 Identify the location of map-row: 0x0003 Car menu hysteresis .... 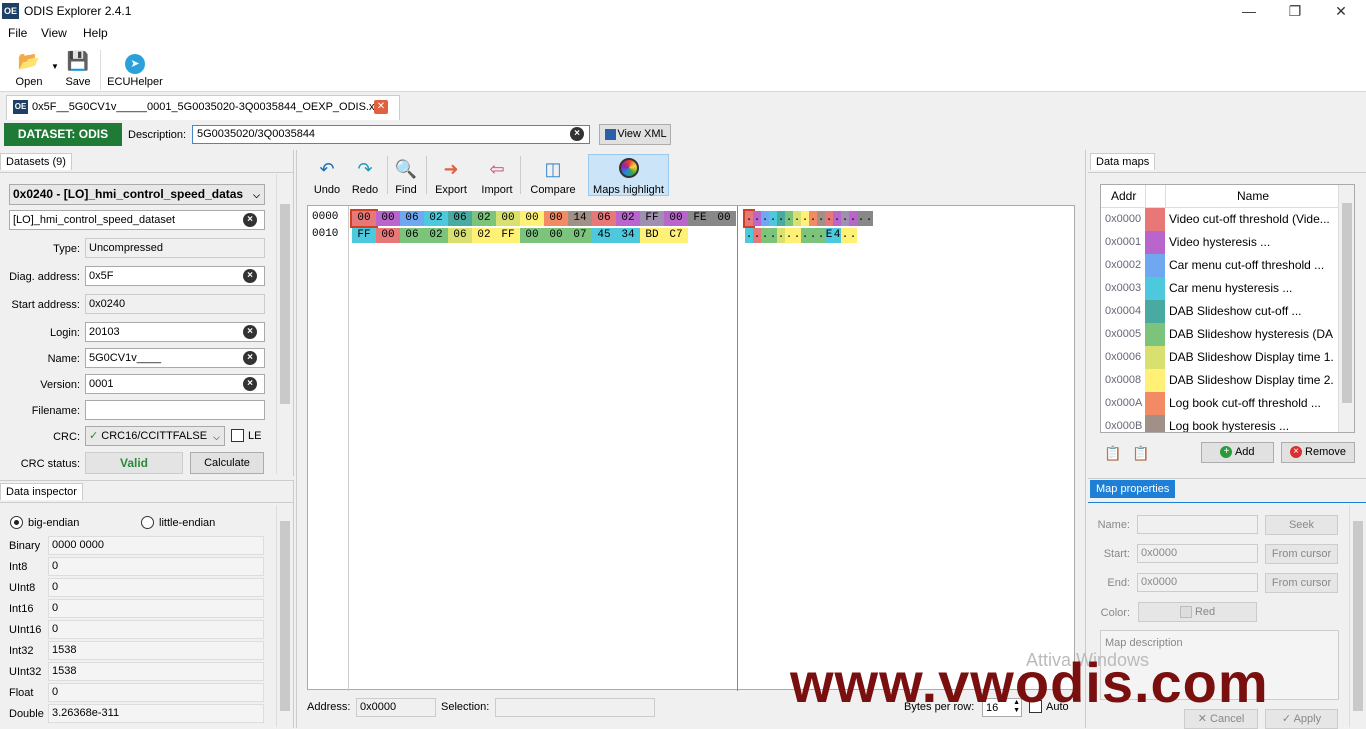
(1227, 288).